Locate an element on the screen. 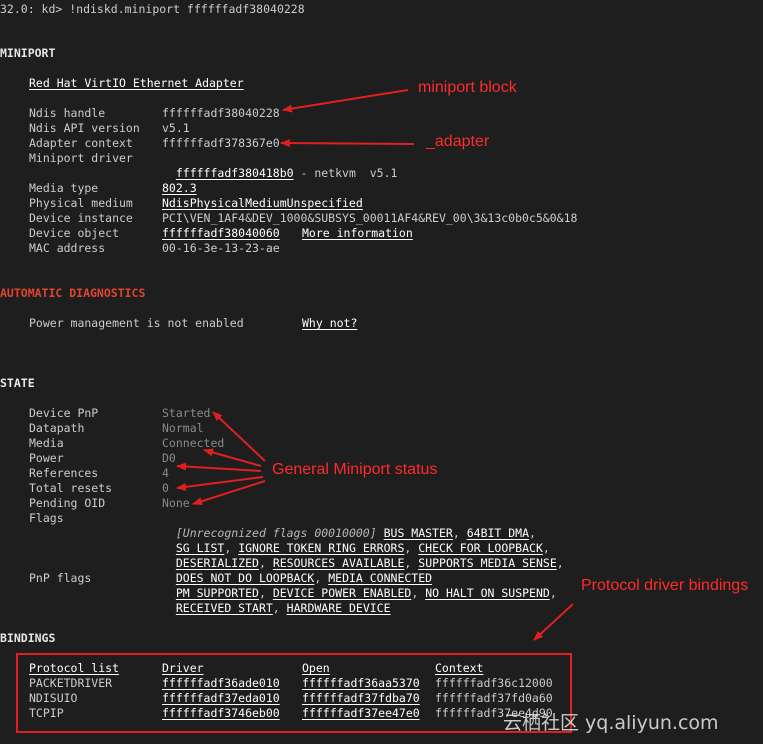 The image size is (763, 744). arrow-to-bindings is located at coordinates (553, 622).